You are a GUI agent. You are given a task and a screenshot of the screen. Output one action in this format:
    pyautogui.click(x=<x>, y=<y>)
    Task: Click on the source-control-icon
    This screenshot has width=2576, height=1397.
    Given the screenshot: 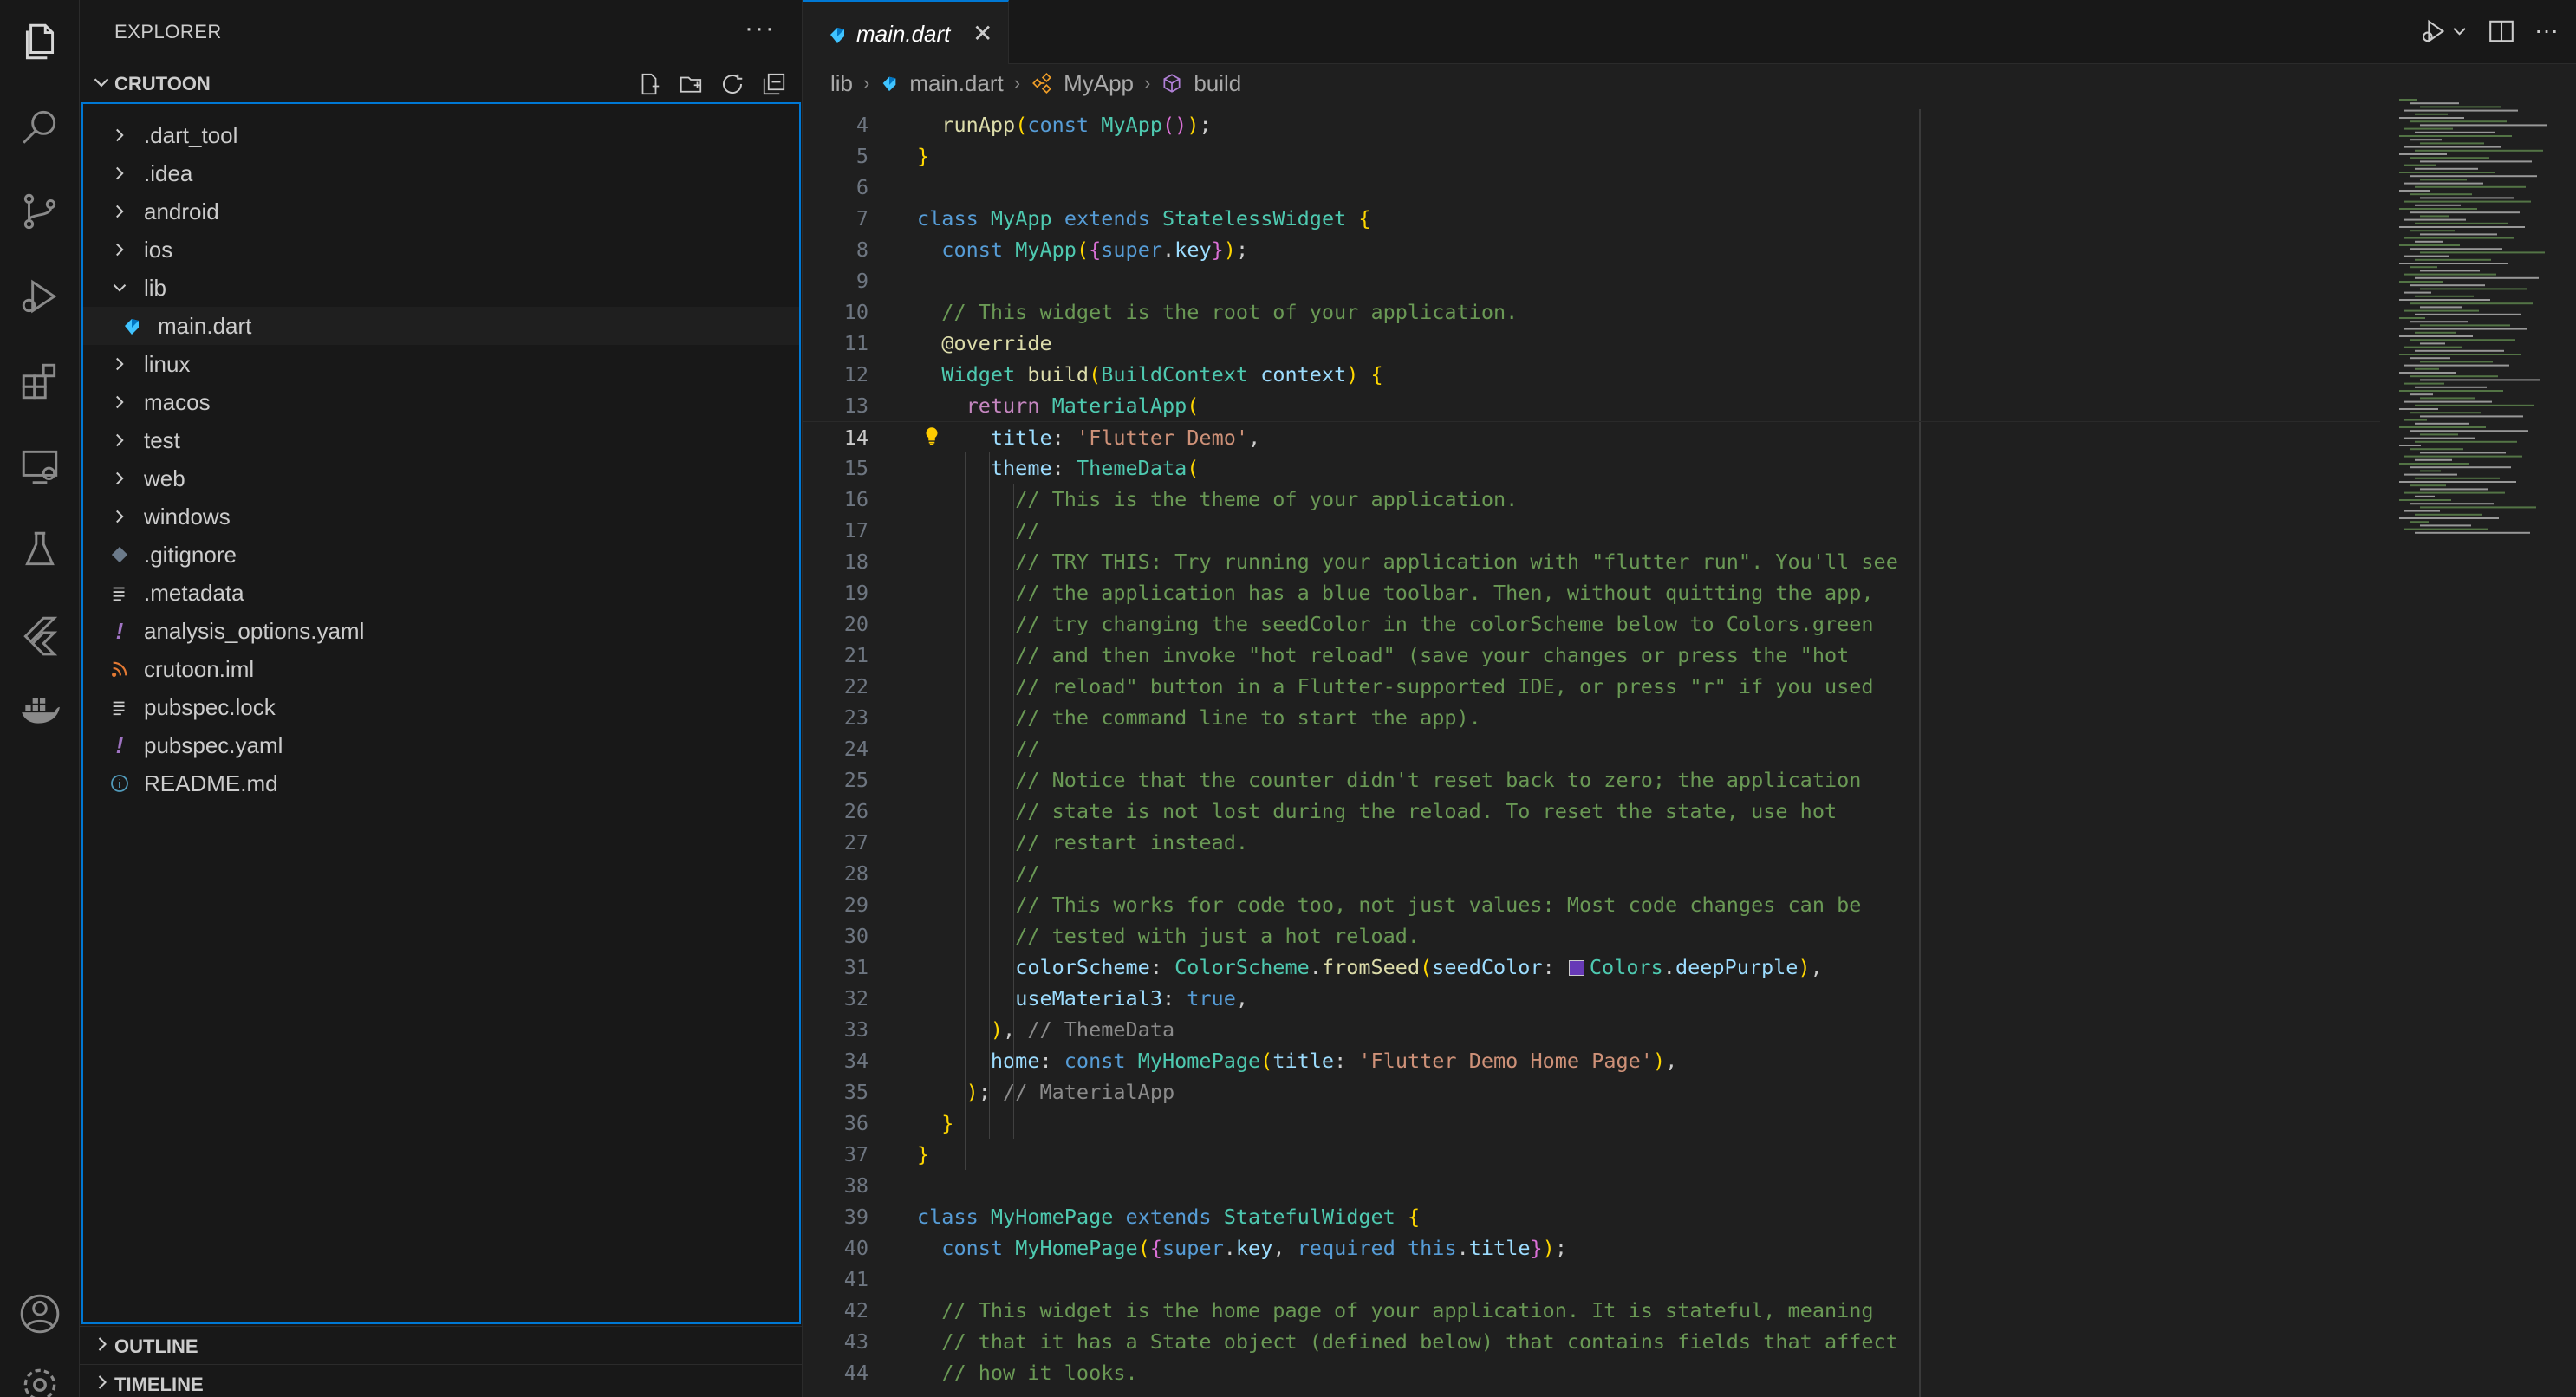 What is the action you would take?
    pyautogui.click(x=40, y=211)
    